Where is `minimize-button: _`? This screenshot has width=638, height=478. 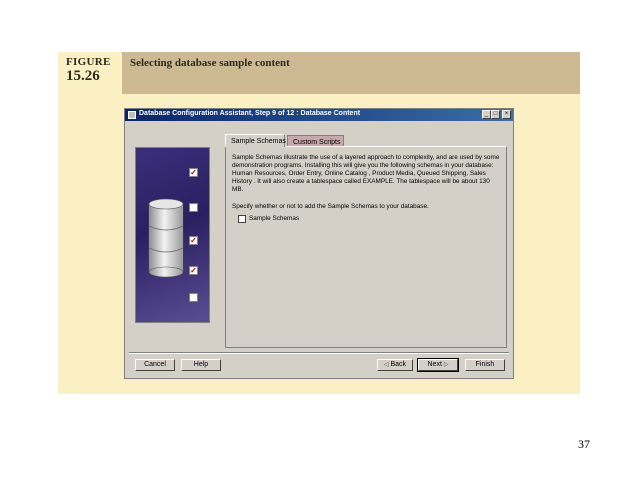
minimize-button: _ is located at coordinates (486, 114).